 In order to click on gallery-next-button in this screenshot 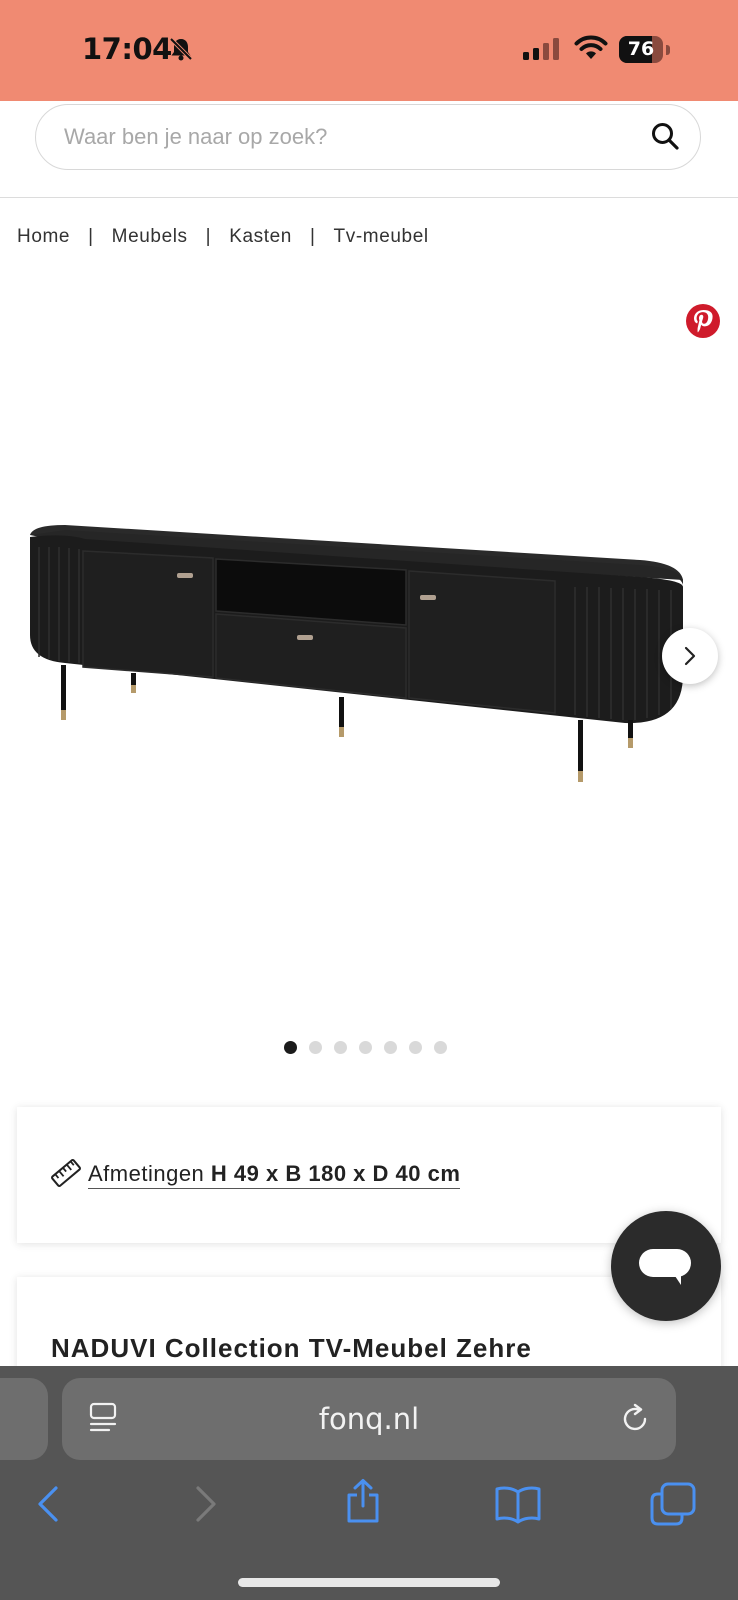, I will do `click(690, 656)`.